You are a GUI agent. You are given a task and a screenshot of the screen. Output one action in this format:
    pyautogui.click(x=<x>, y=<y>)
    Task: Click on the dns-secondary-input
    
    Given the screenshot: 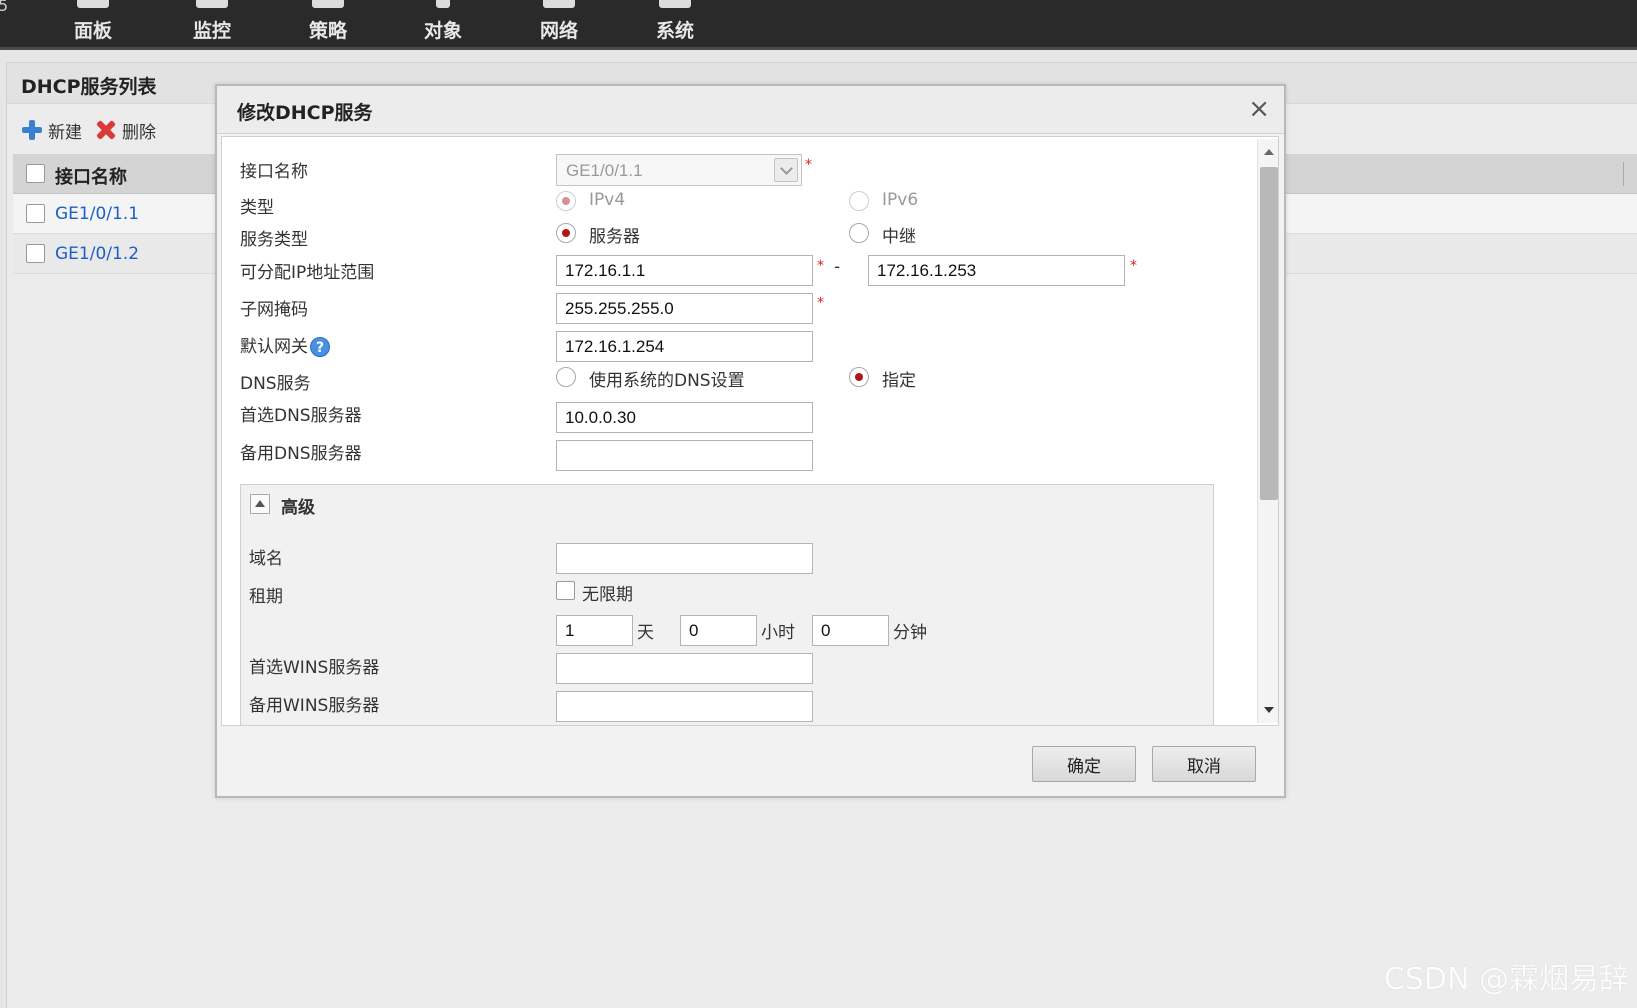 What is the action you would take?
    pyautogui.click(x=684, y=455)
    